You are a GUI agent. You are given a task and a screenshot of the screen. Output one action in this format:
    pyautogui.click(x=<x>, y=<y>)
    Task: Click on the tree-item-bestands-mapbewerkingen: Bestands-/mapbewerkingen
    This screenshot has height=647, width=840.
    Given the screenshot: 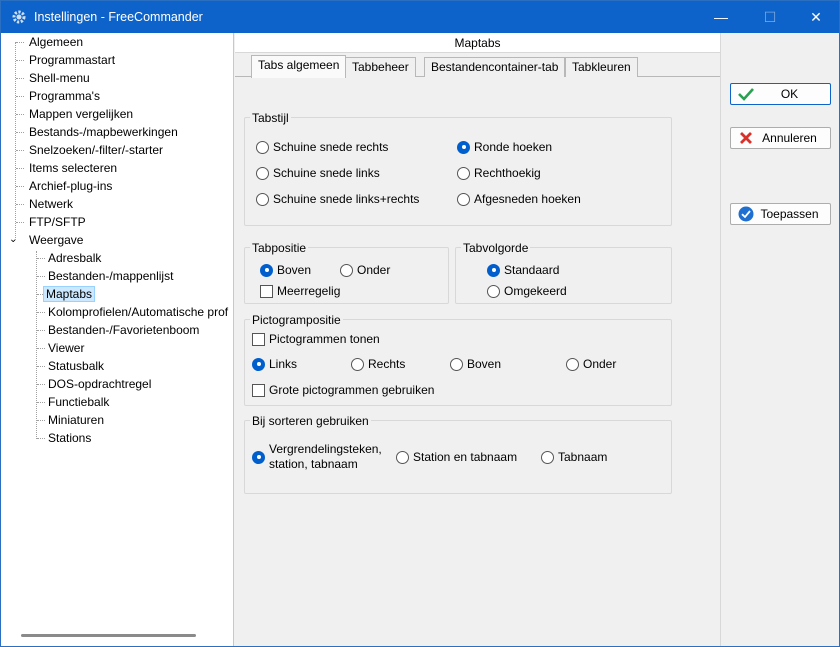 What is the action you would take?
    pyautogui.click(x=103, y=132)
    